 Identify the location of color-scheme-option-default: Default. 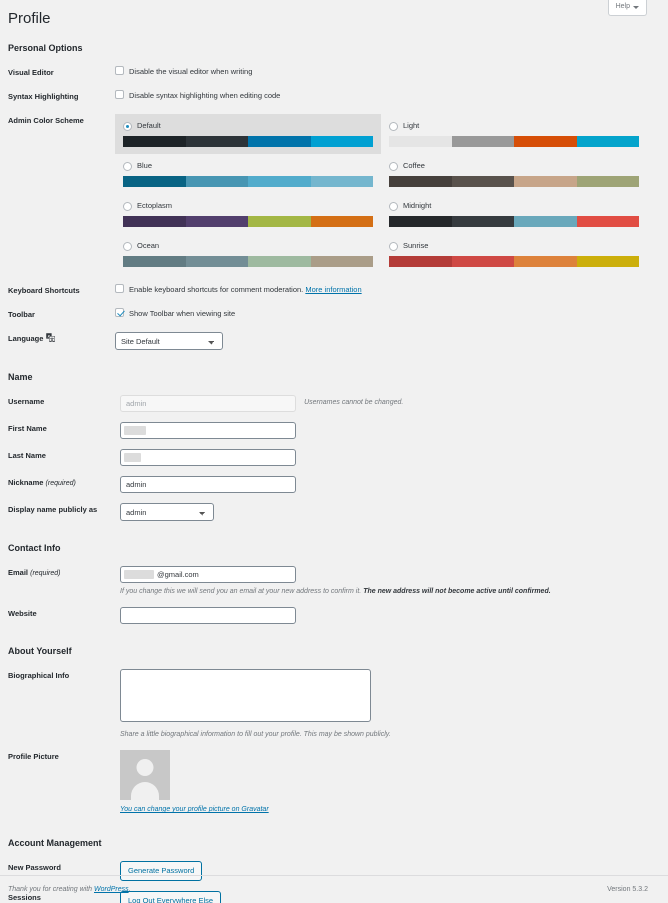
(248, 134).